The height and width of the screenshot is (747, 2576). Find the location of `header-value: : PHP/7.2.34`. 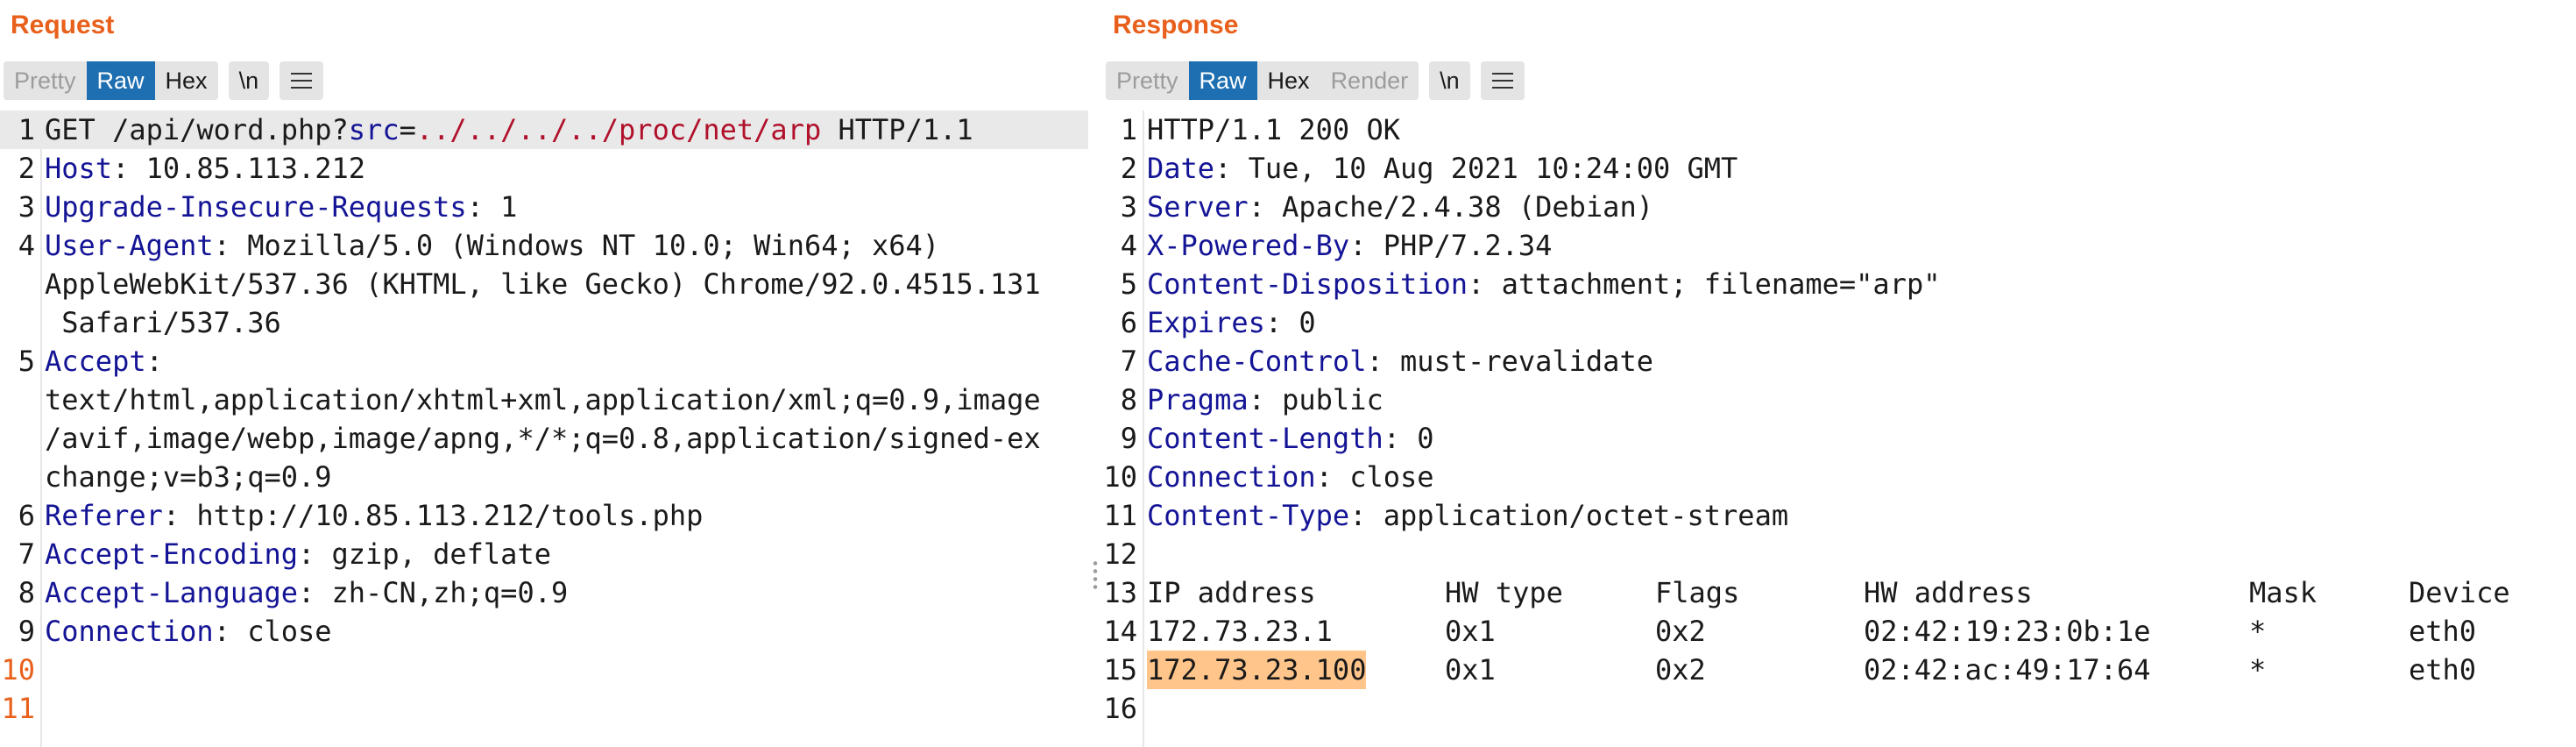

header-value: : PHP/7.2.34 is located at coordinates (1451, 246).